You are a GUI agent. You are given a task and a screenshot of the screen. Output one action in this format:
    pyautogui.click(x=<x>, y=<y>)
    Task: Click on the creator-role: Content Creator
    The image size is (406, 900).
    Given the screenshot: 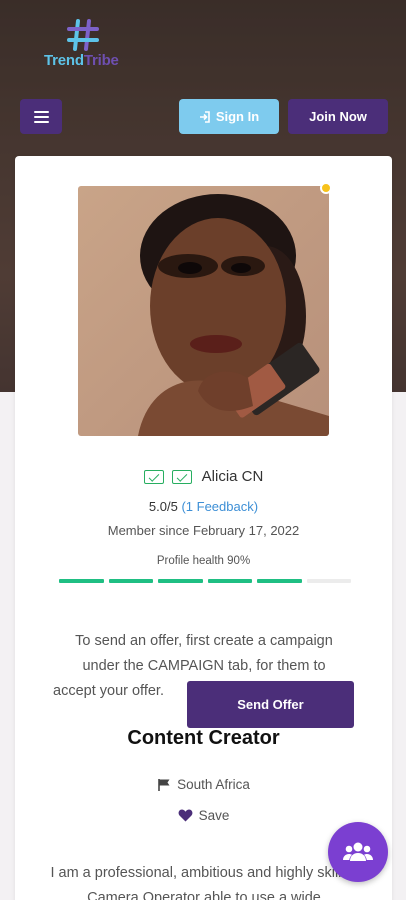 What is the action you would take?
    pyautogui.click(x=203, y=738)
    